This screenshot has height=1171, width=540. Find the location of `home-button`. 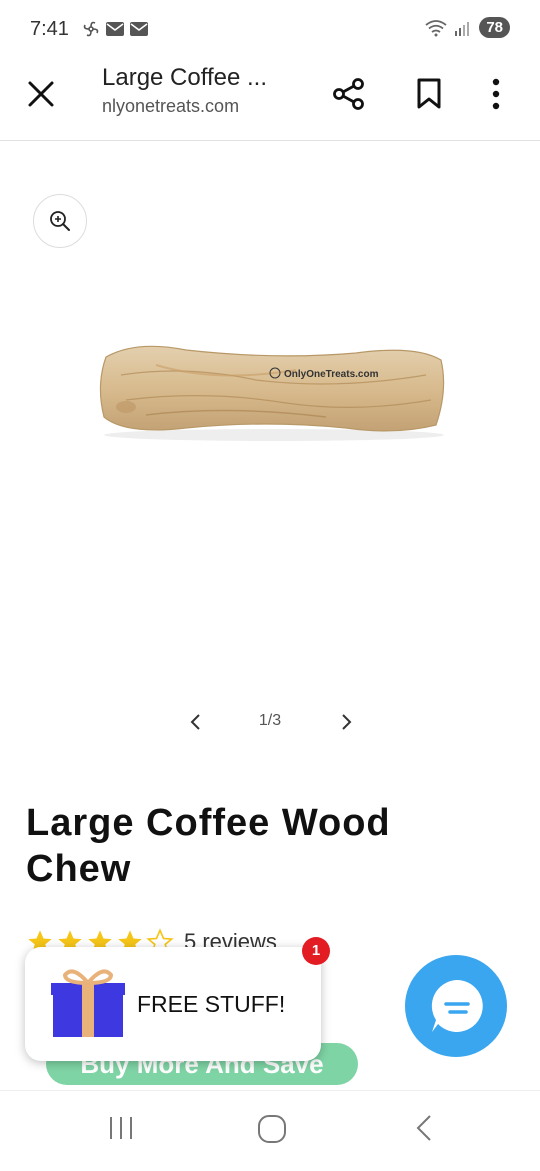

home-button is located at coordinates (272, 1131).